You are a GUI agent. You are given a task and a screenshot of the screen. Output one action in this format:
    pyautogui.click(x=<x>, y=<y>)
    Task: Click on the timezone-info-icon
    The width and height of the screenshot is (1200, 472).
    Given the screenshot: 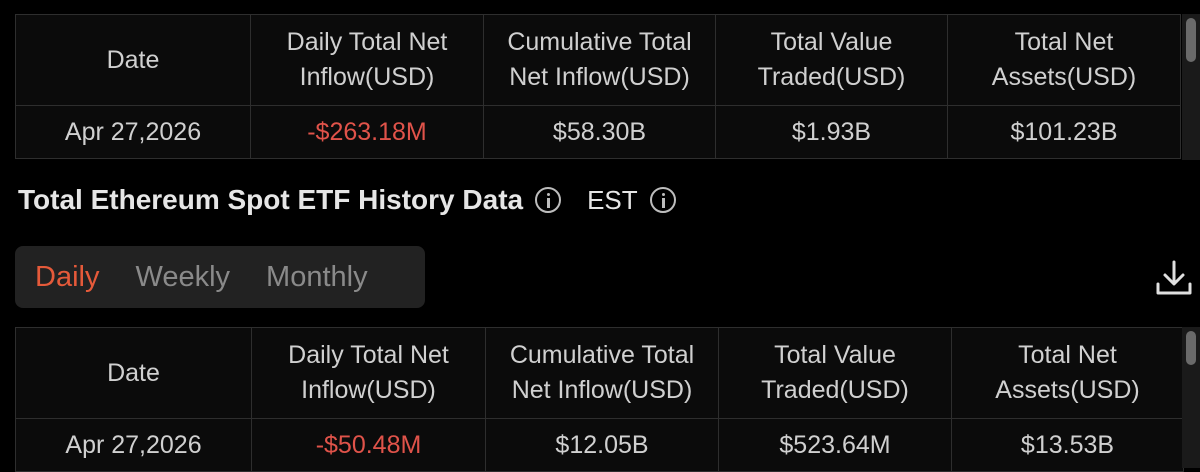 What is the action you would take?
    pyautogui.click(x=662, y=200)
    